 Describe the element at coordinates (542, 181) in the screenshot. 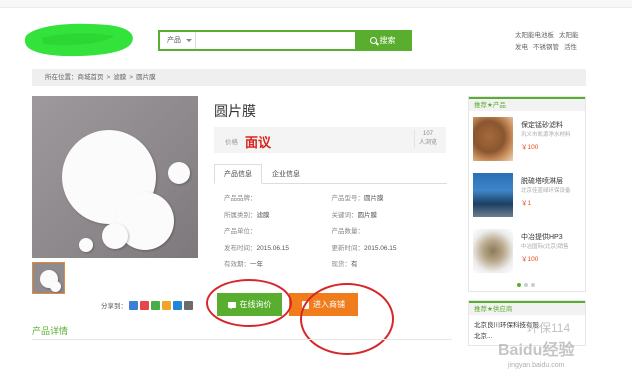

I see `recommended-product-name: 脱硫塔喷淋层` at that location.